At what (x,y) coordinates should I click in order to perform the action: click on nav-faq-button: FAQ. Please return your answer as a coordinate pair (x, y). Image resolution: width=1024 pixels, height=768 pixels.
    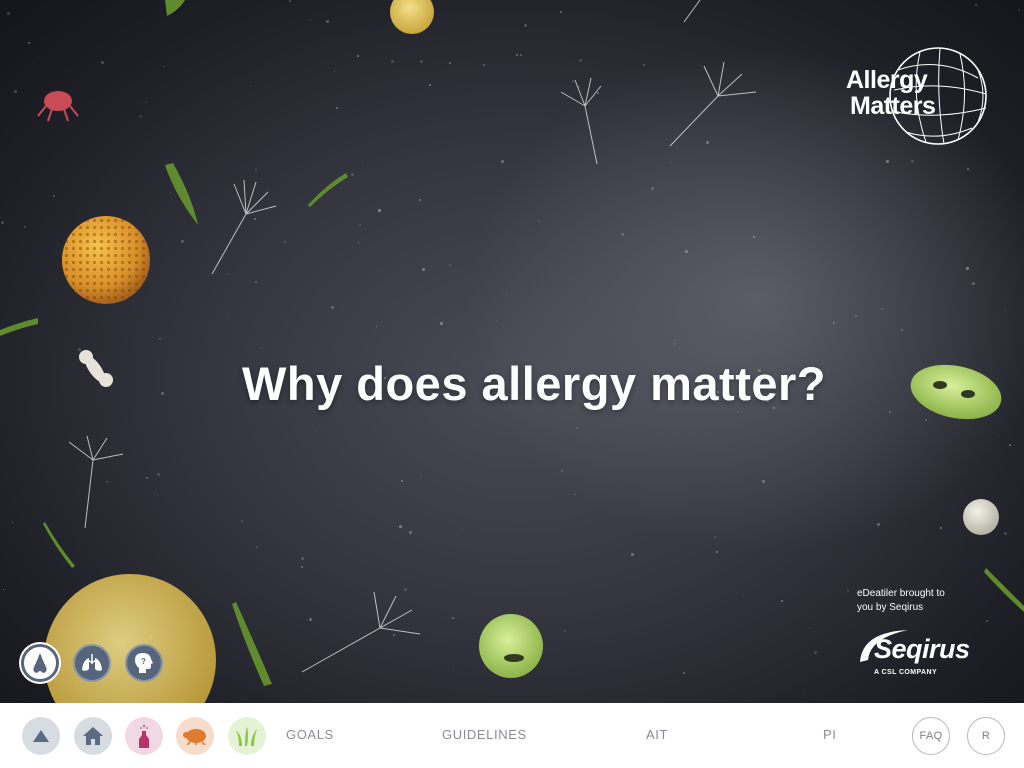
    Looking at the image, I should click on (931, 736).